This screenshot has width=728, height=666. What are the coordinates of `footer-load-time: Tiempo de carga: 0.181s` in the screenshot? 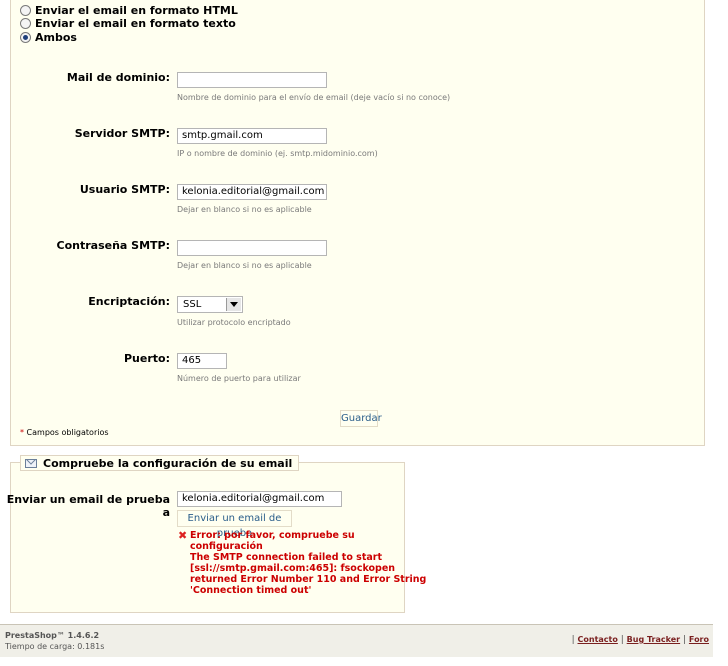 It's located at (55, 646).